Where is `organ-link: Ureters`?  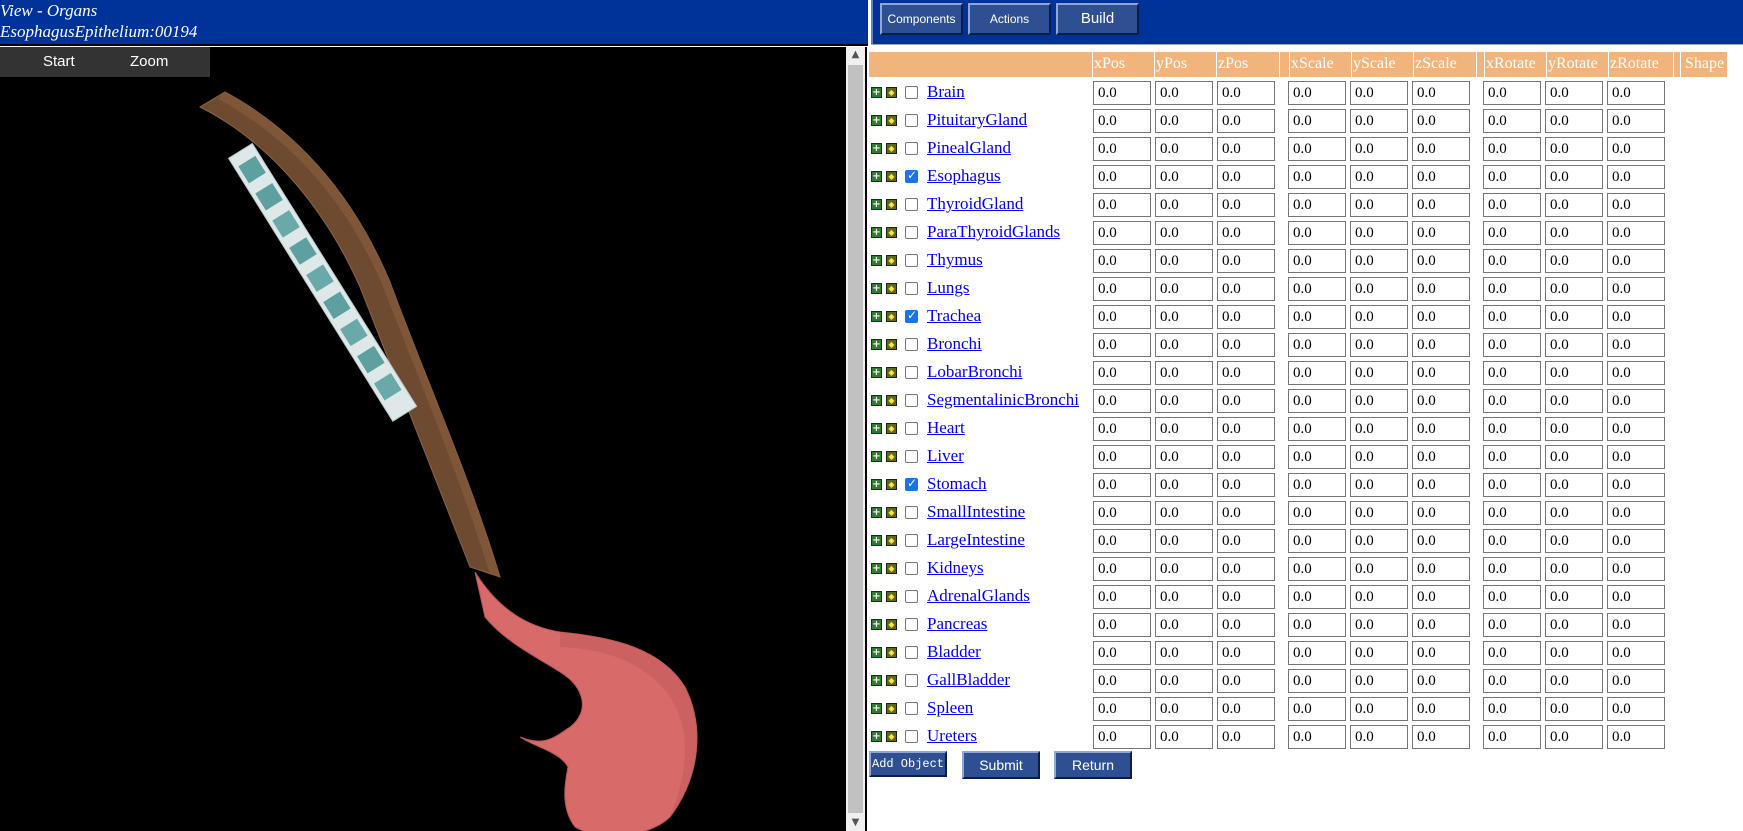
organ-link: Ureters is located at coordinates (952, 736).